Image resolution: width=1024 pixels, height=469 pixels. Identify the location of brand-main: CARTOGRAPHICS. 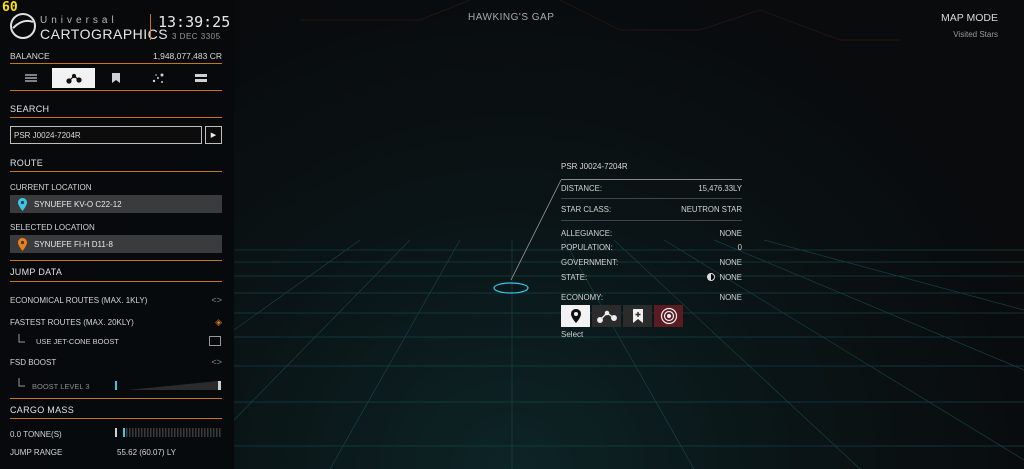
(104, 34).